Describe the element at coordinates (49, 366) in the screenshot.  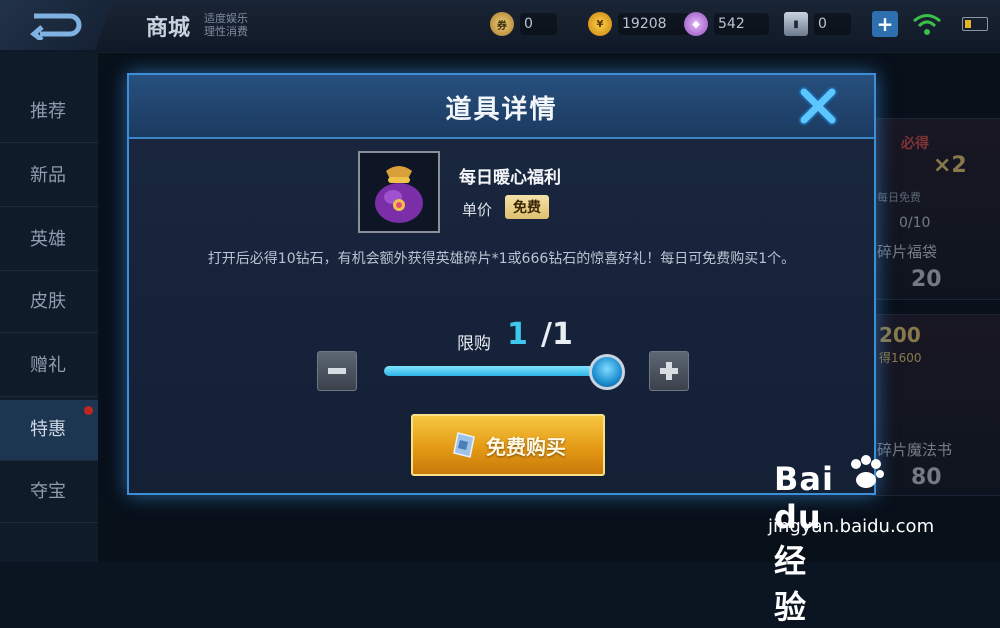
I see `sidebar-item-gifts: 赠礼` at that location.